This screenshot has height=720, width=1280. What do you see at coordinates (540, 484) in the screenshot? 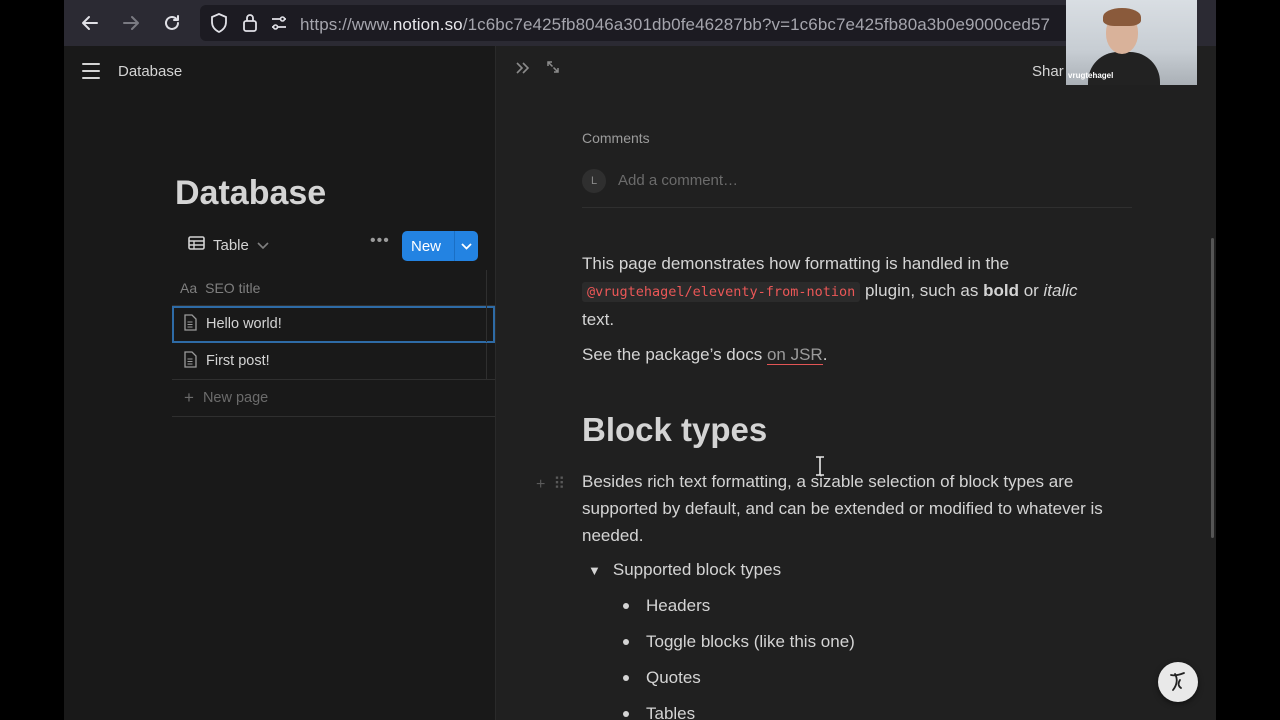
I see `add-block-icon: +` at bounding box center [540, 484].